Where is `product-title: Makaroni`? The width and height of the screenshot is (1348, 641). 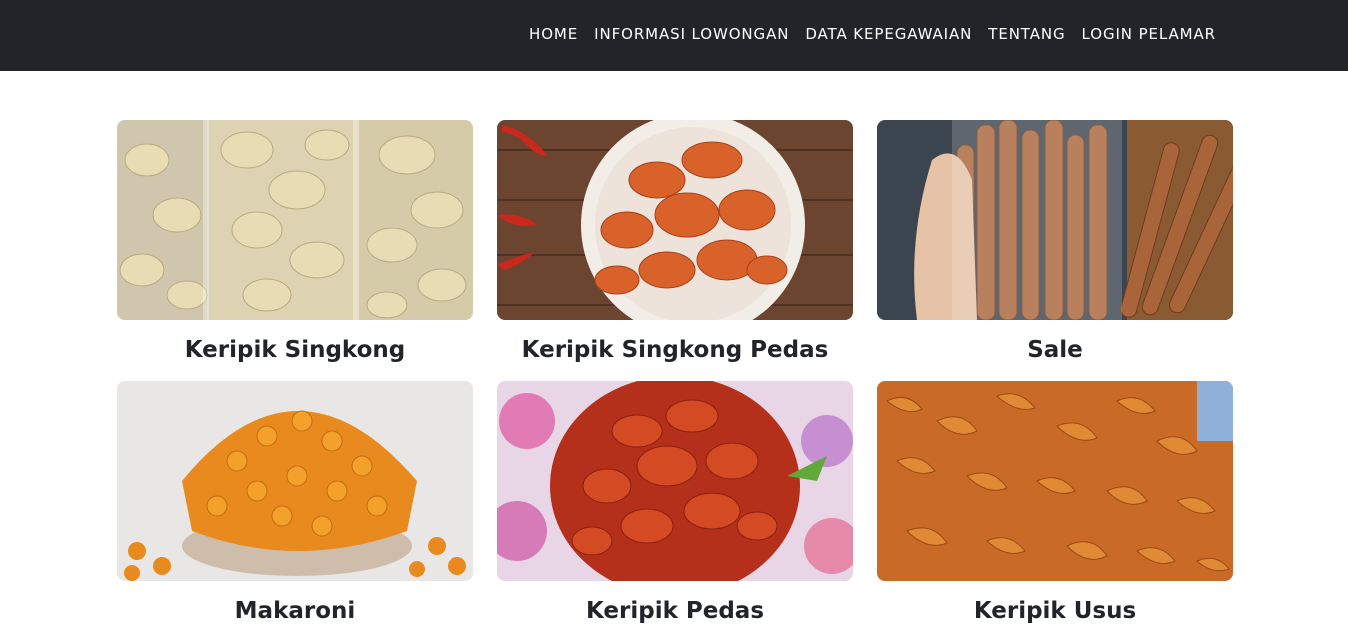
product-title: Makaroni is located at coordinates (295, 611).